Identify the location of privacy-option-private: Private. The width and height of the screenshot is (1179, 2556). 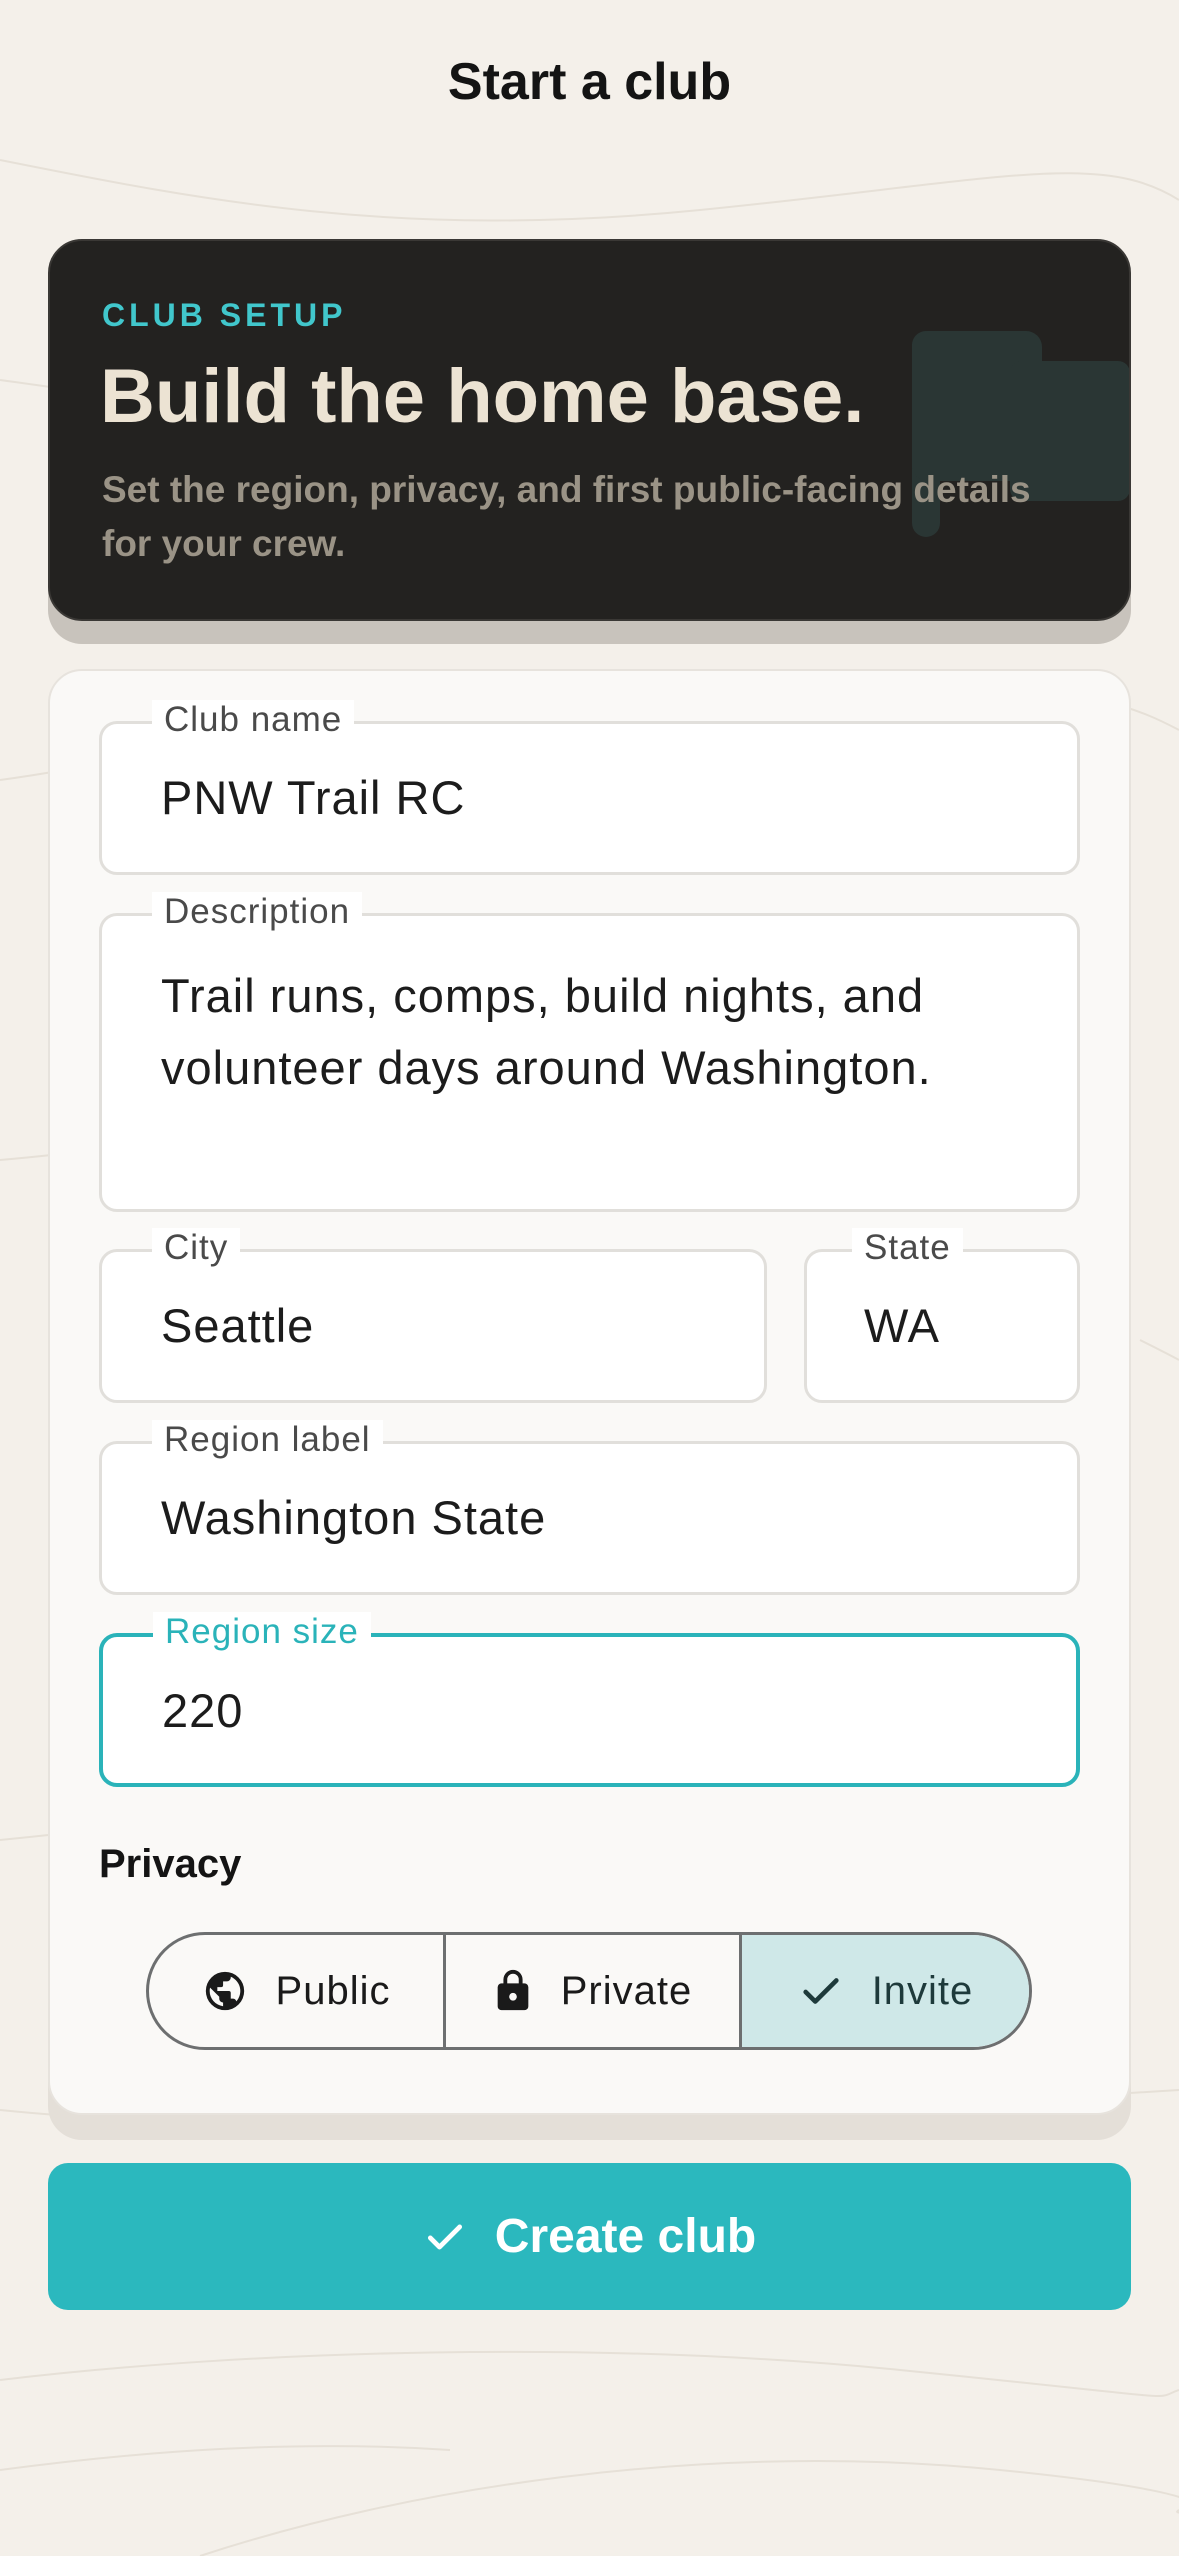
(591, 1991).